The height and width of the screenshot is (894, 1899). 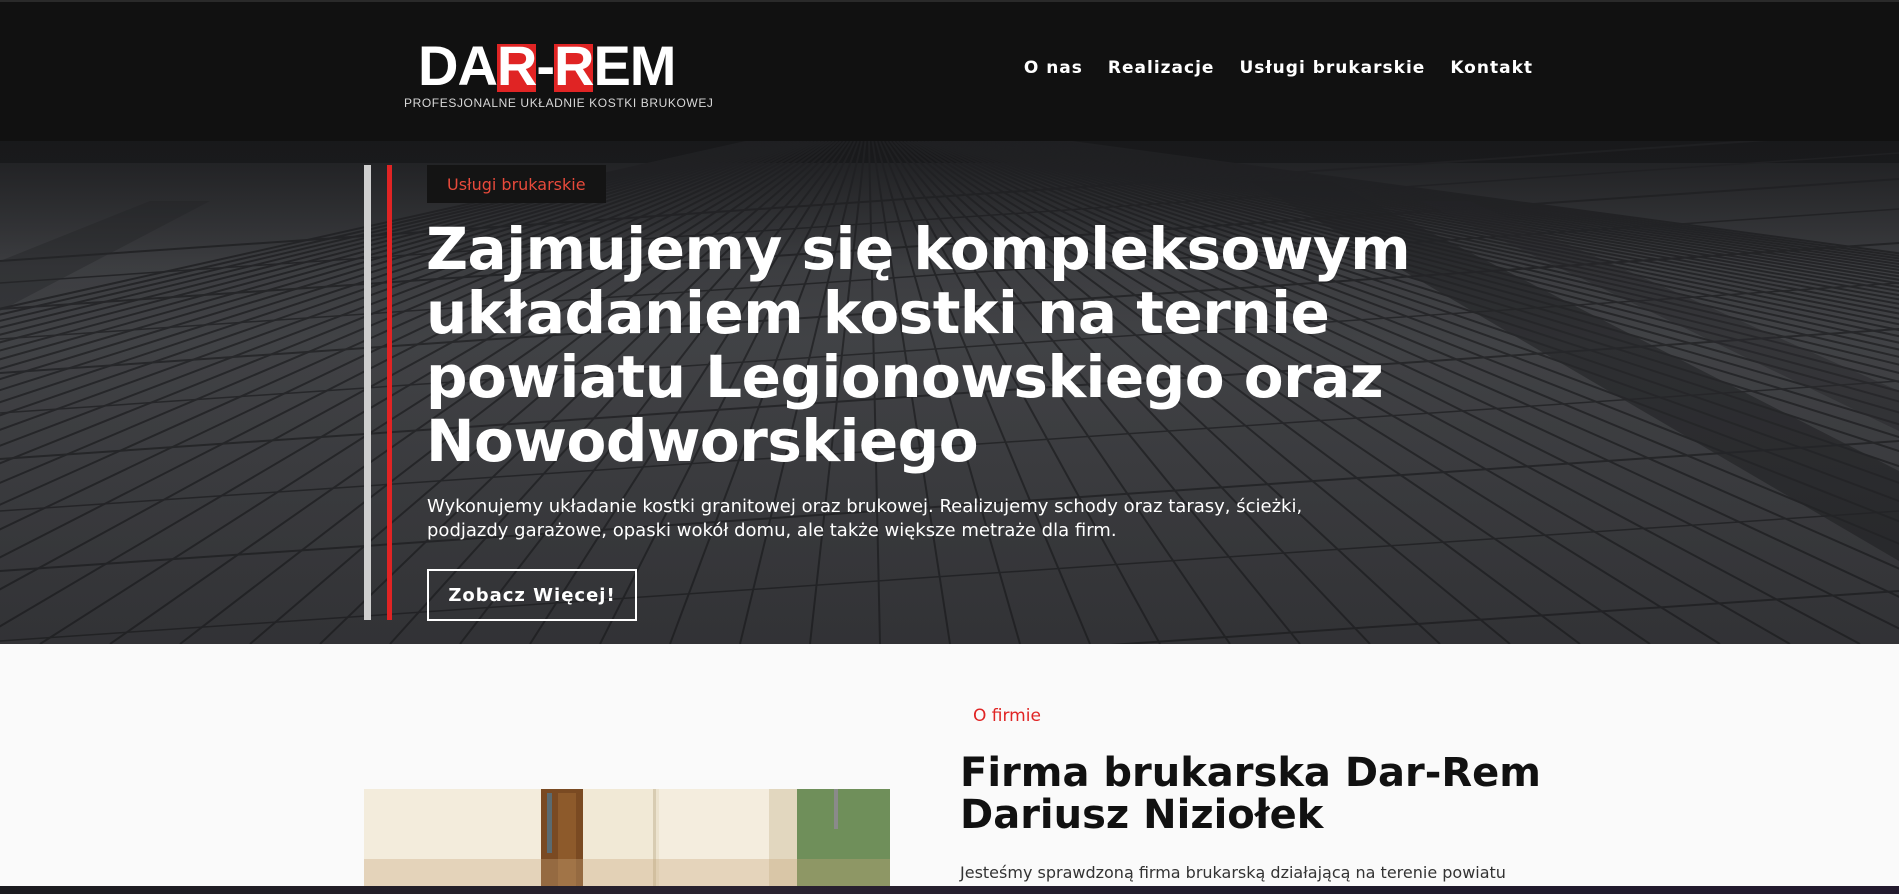 I want to click on logo-dash: -, so click(x=545, y=65).